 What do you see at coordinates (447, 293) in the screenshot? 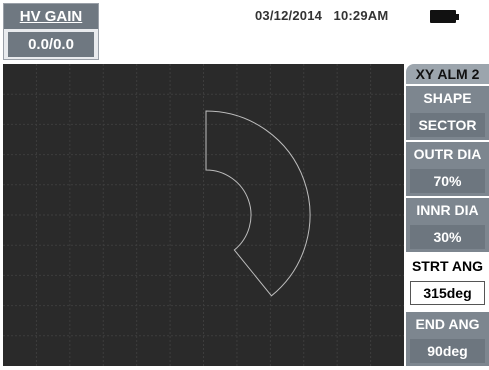
I see `menu-item-value: 315deg` at bounding box center [447, 293].